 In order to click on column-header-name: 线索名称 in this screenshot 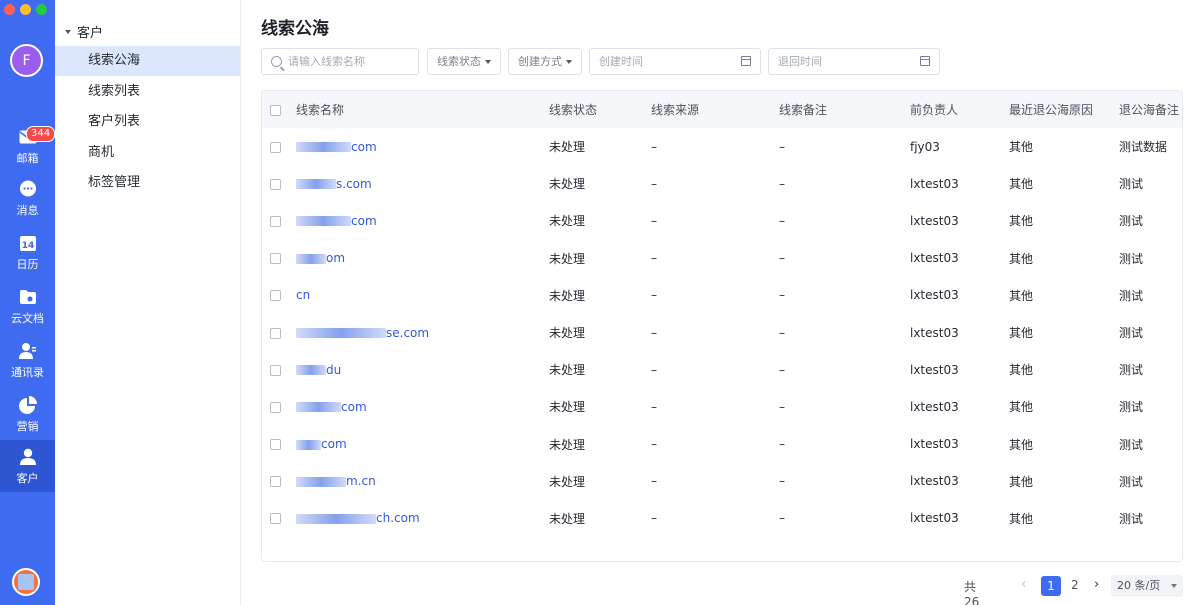, I will do `click(422, 109)`.